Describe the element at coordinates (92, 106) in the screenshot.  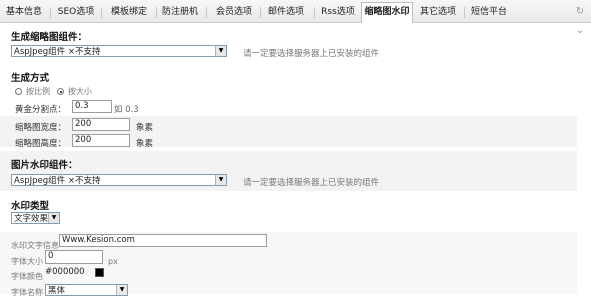
I see `golden-ratio-input: 0.3` at that location.